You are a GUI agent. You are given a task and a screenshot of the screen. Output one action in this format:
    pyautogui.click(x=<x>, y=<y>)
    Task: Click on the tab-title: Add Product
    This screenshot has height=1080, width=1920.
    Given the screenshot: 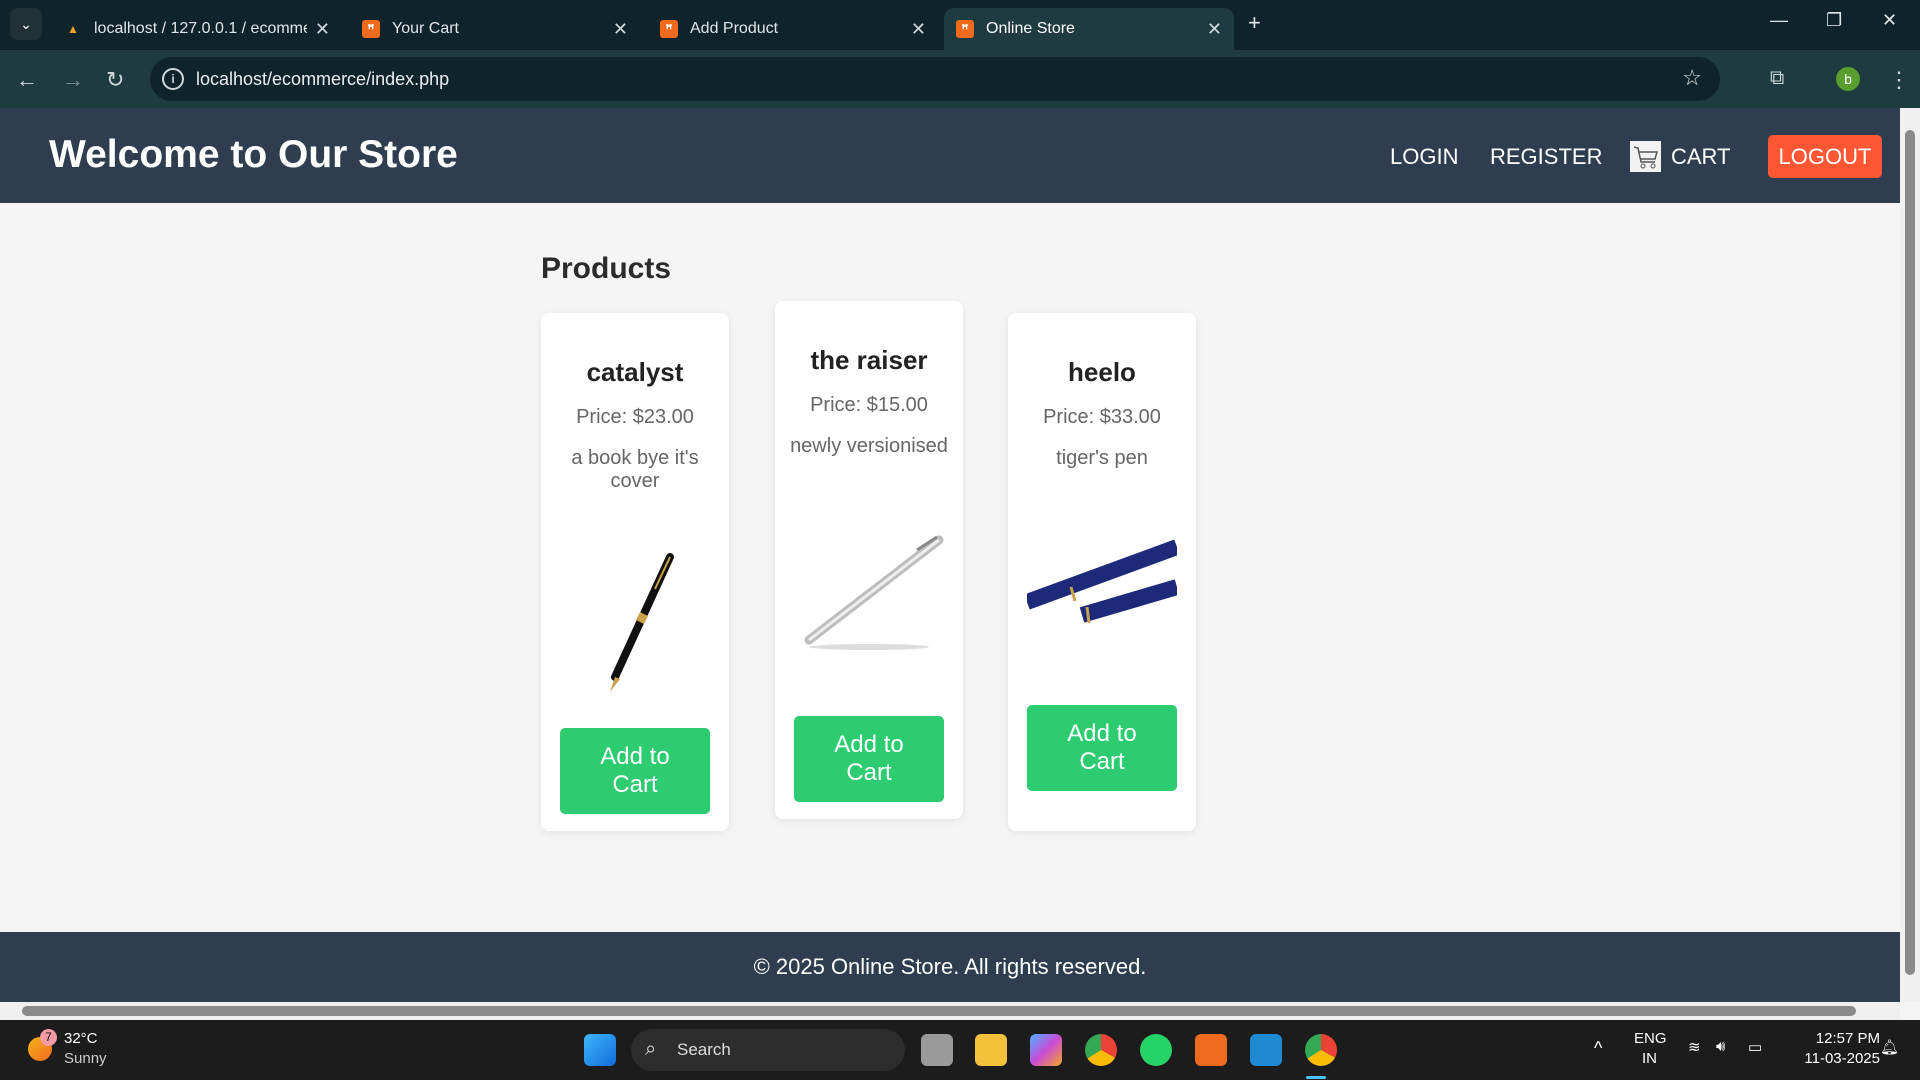 What is the action you would take?
    pyautogui.click(x=734, y=28)
    